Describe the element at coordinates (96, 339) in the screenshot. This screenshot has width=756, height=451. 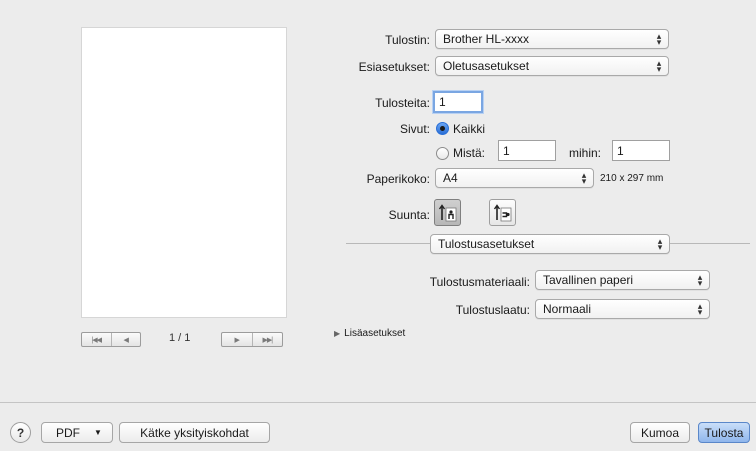
I see `first-page-button: |◀◀` at that location.